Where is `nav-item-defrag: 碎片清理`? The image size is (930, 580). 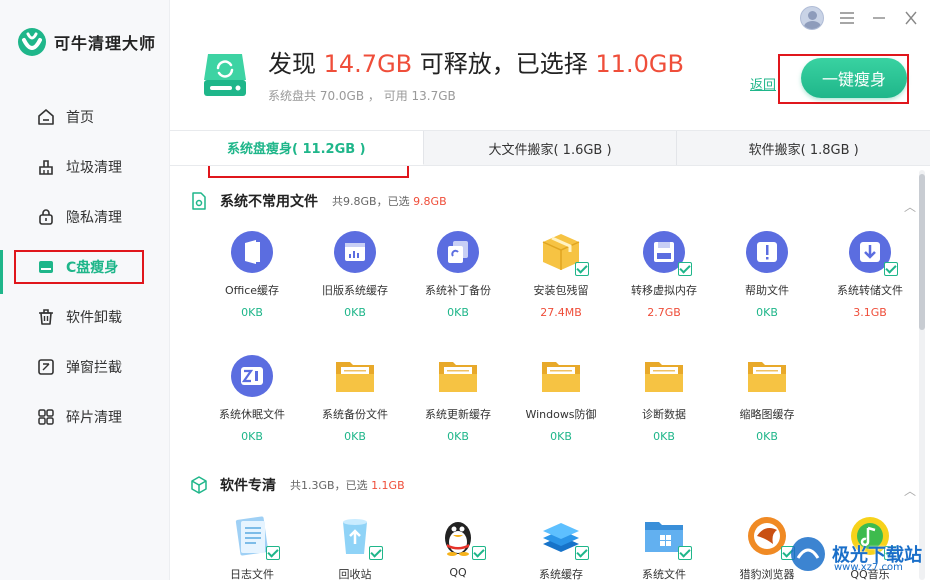
nav-item-defrag: 碎片清理 is located at coordinates (85, 417).